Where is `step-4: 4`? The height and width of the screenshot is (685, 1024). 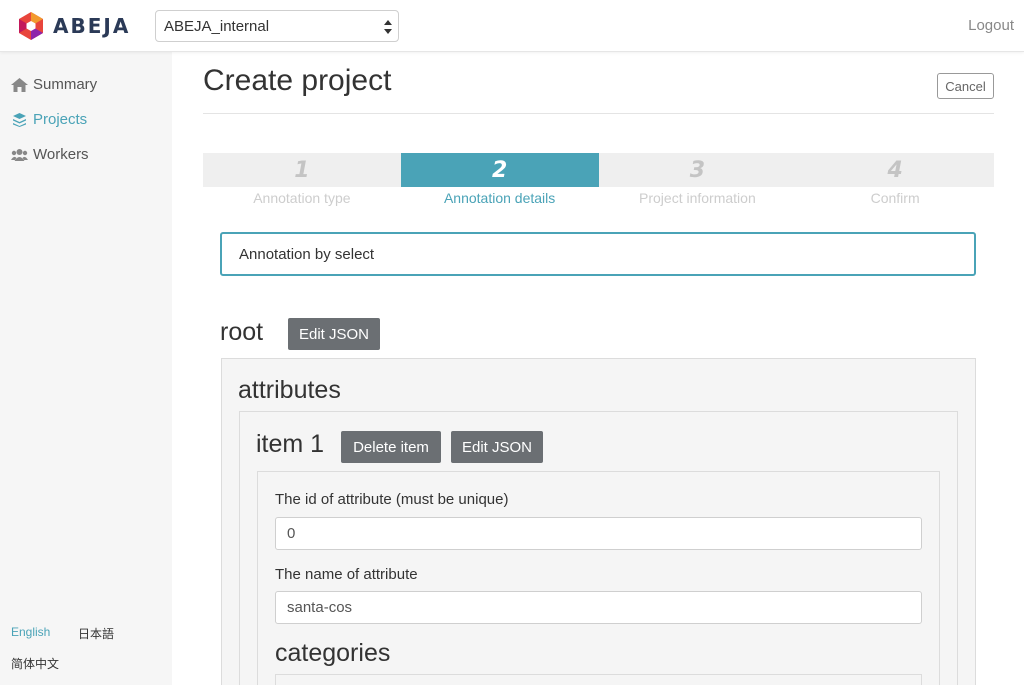
step-4: 4 is located at coordinates (895, 170).